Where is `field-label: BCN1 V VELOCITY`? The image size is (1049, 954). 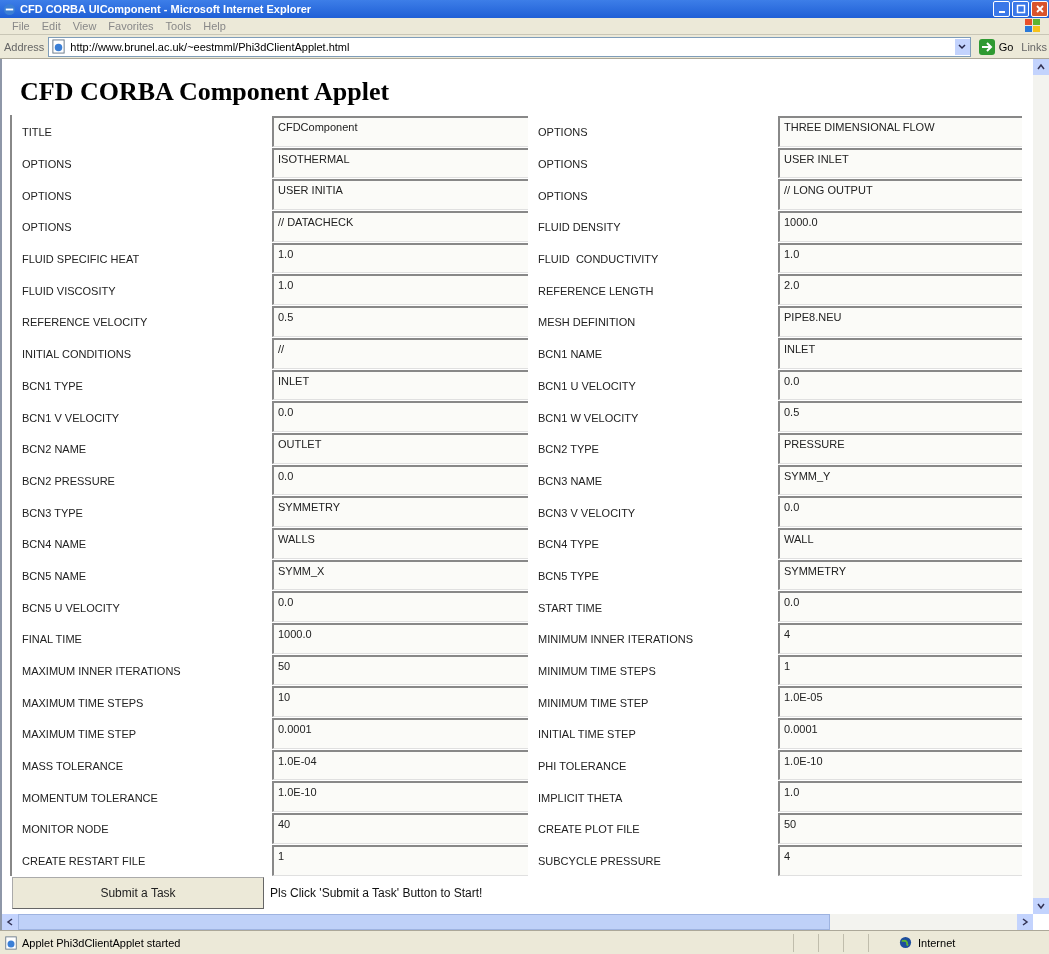
field-label: BCN1 V VELOCITY is located at coordinates (71, 418).